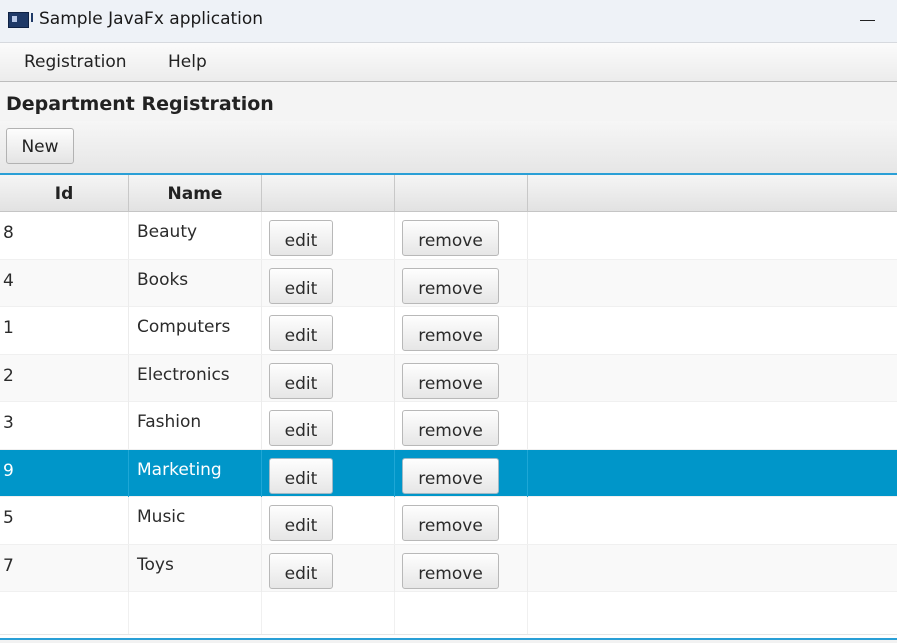  I want to click on title-bar: Sample JavaFx application, so click(448, 21).